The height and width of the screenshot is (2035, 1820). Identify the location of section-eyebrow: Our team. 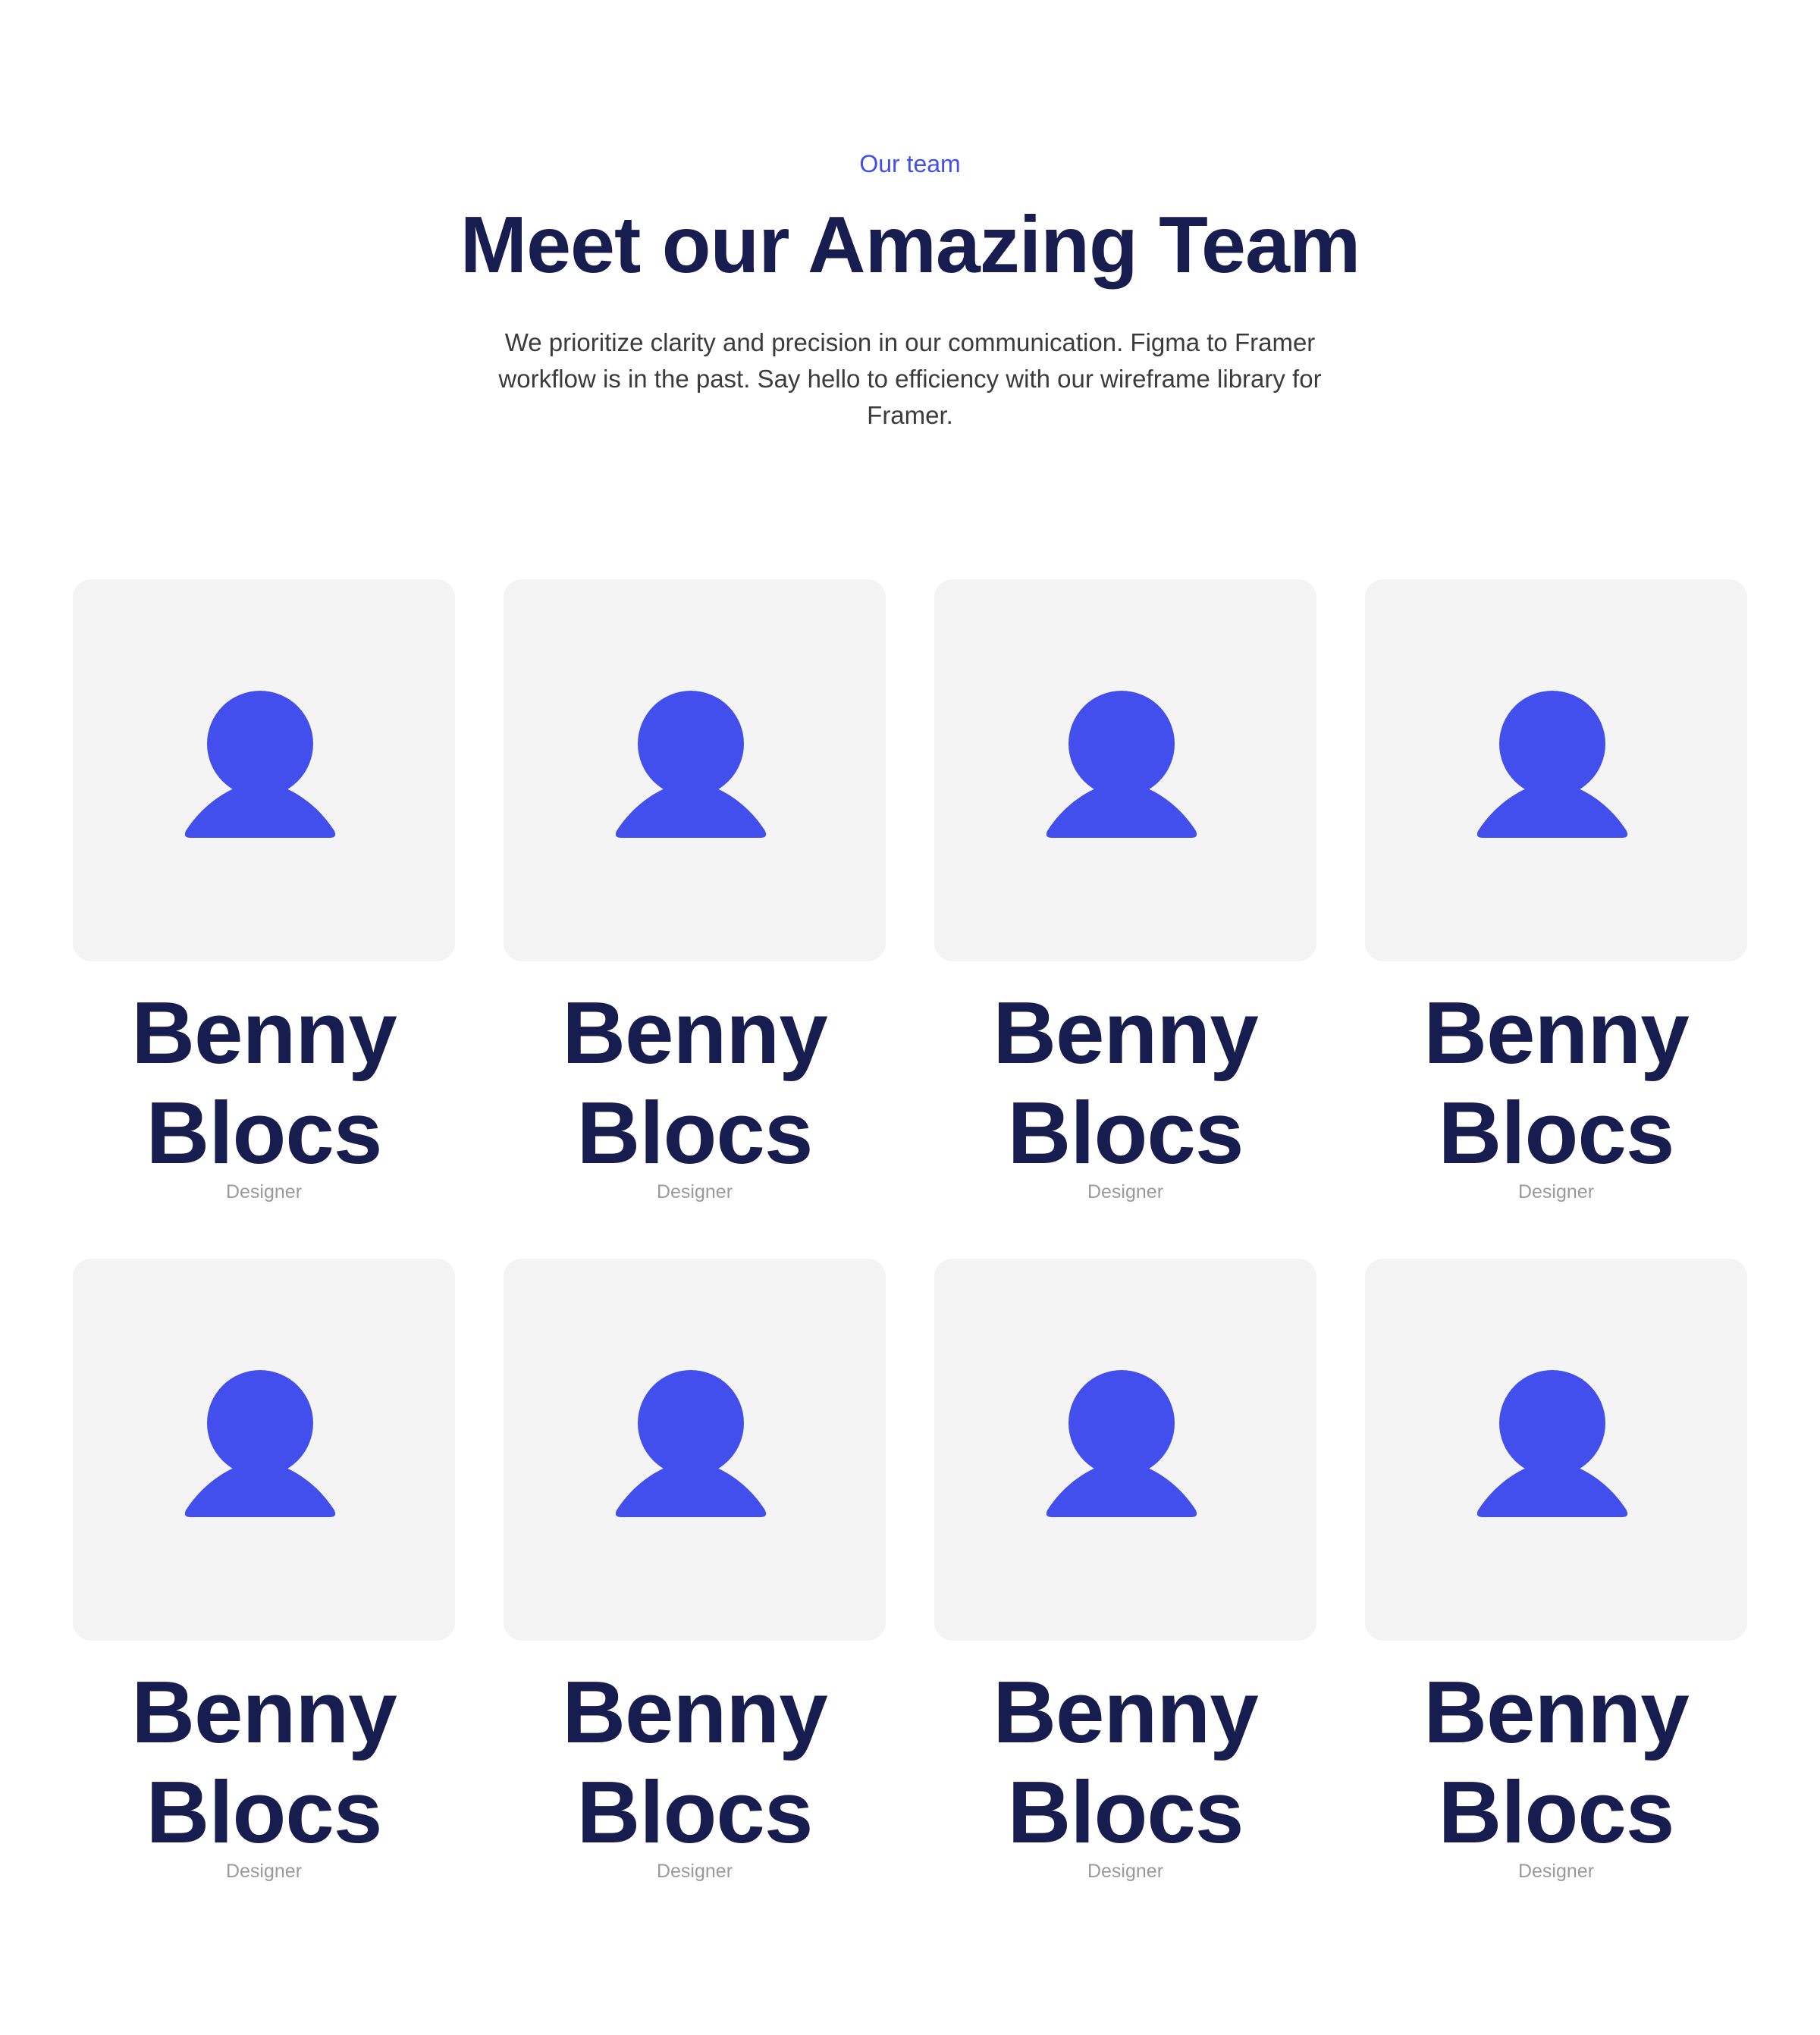
(910, 164).